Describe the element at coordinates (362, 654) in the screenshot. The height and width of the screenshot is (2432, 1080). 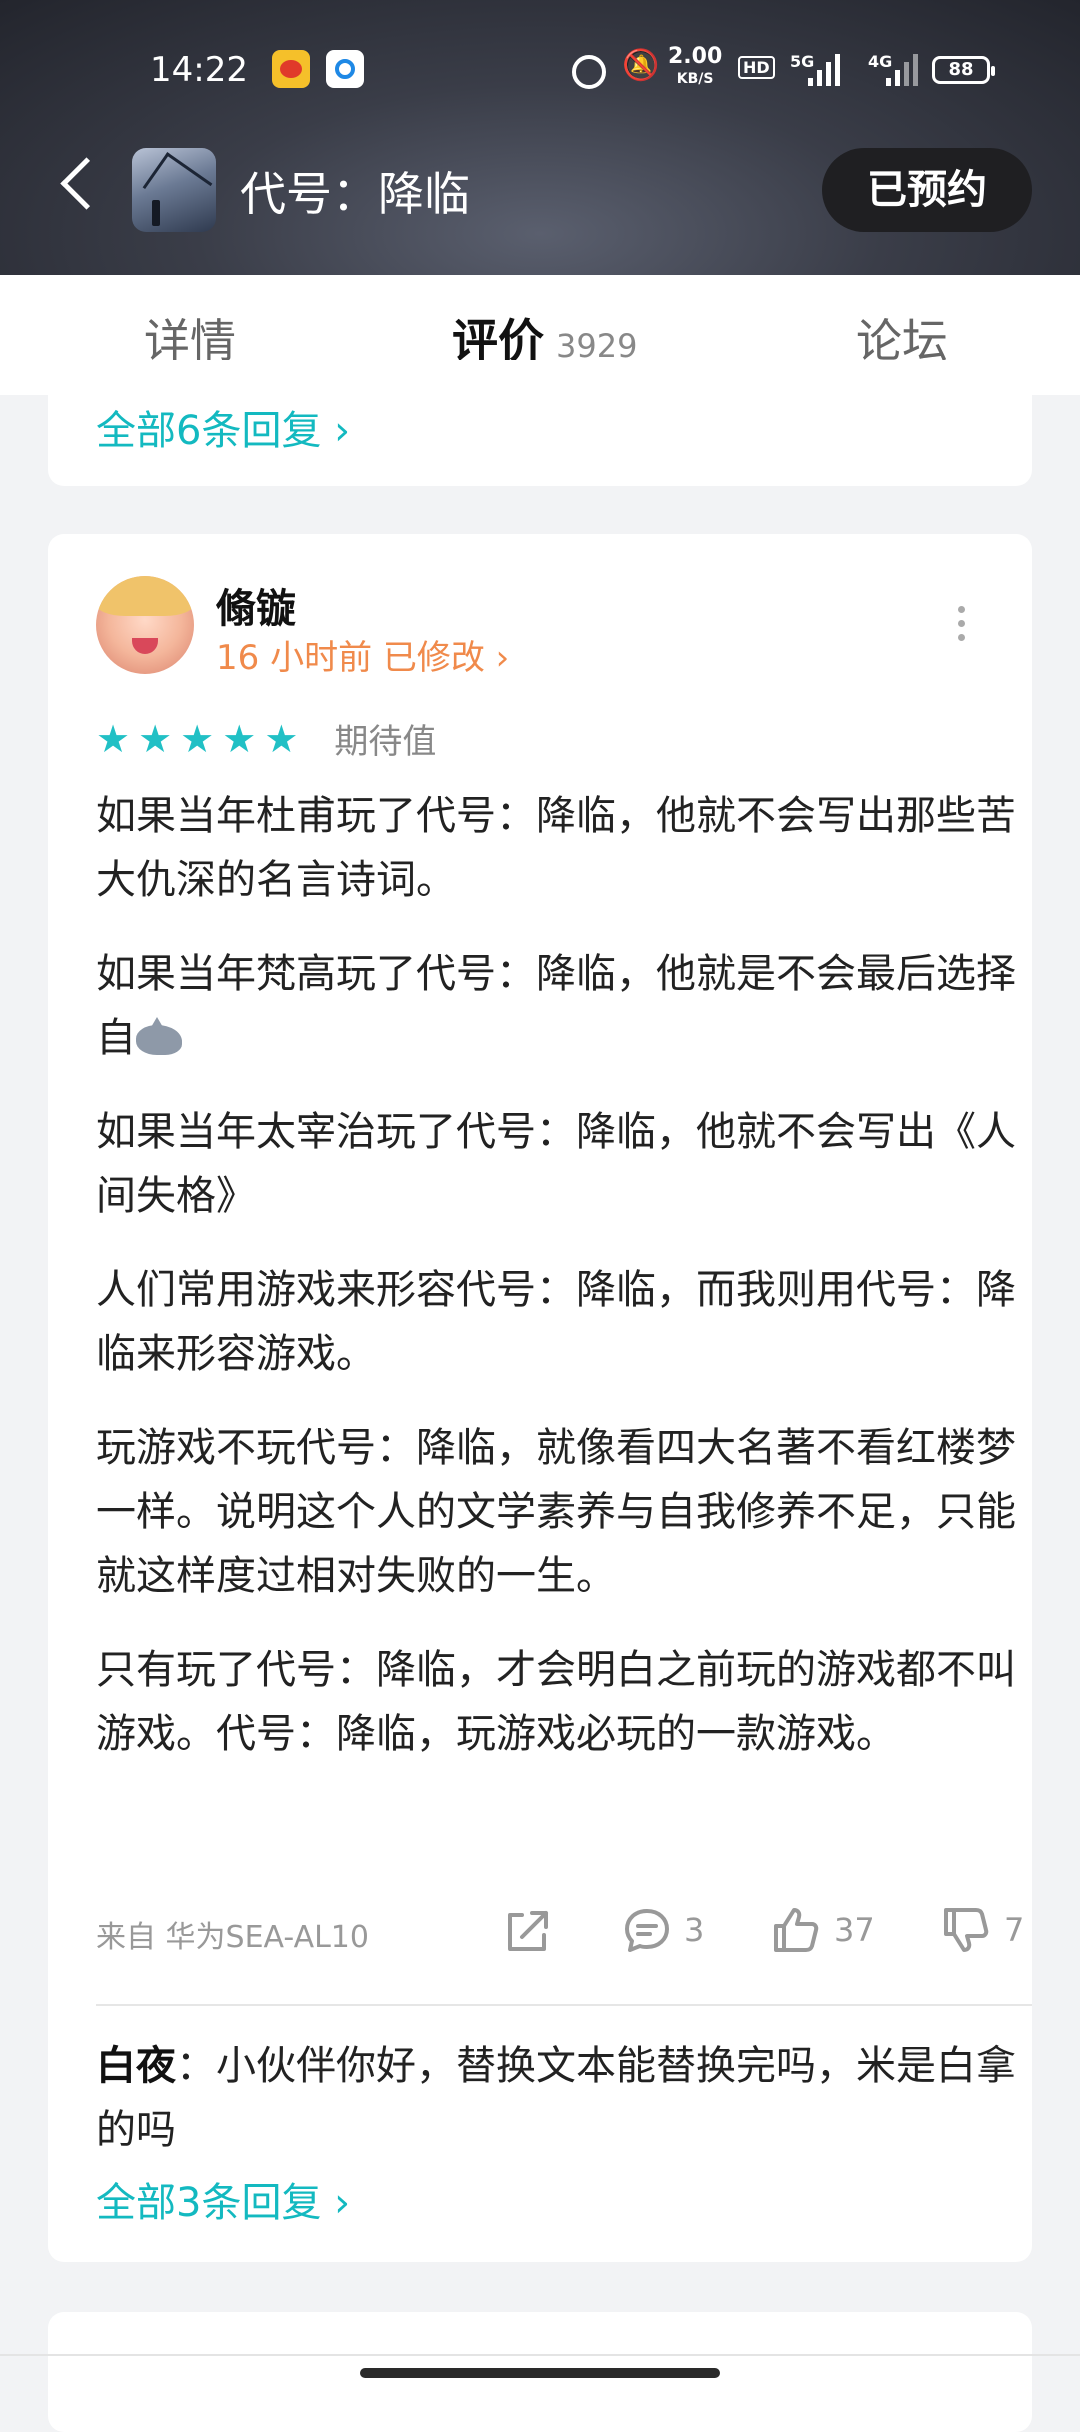
I see `review-meta: 16 小时前 已修改 ›` at that location.